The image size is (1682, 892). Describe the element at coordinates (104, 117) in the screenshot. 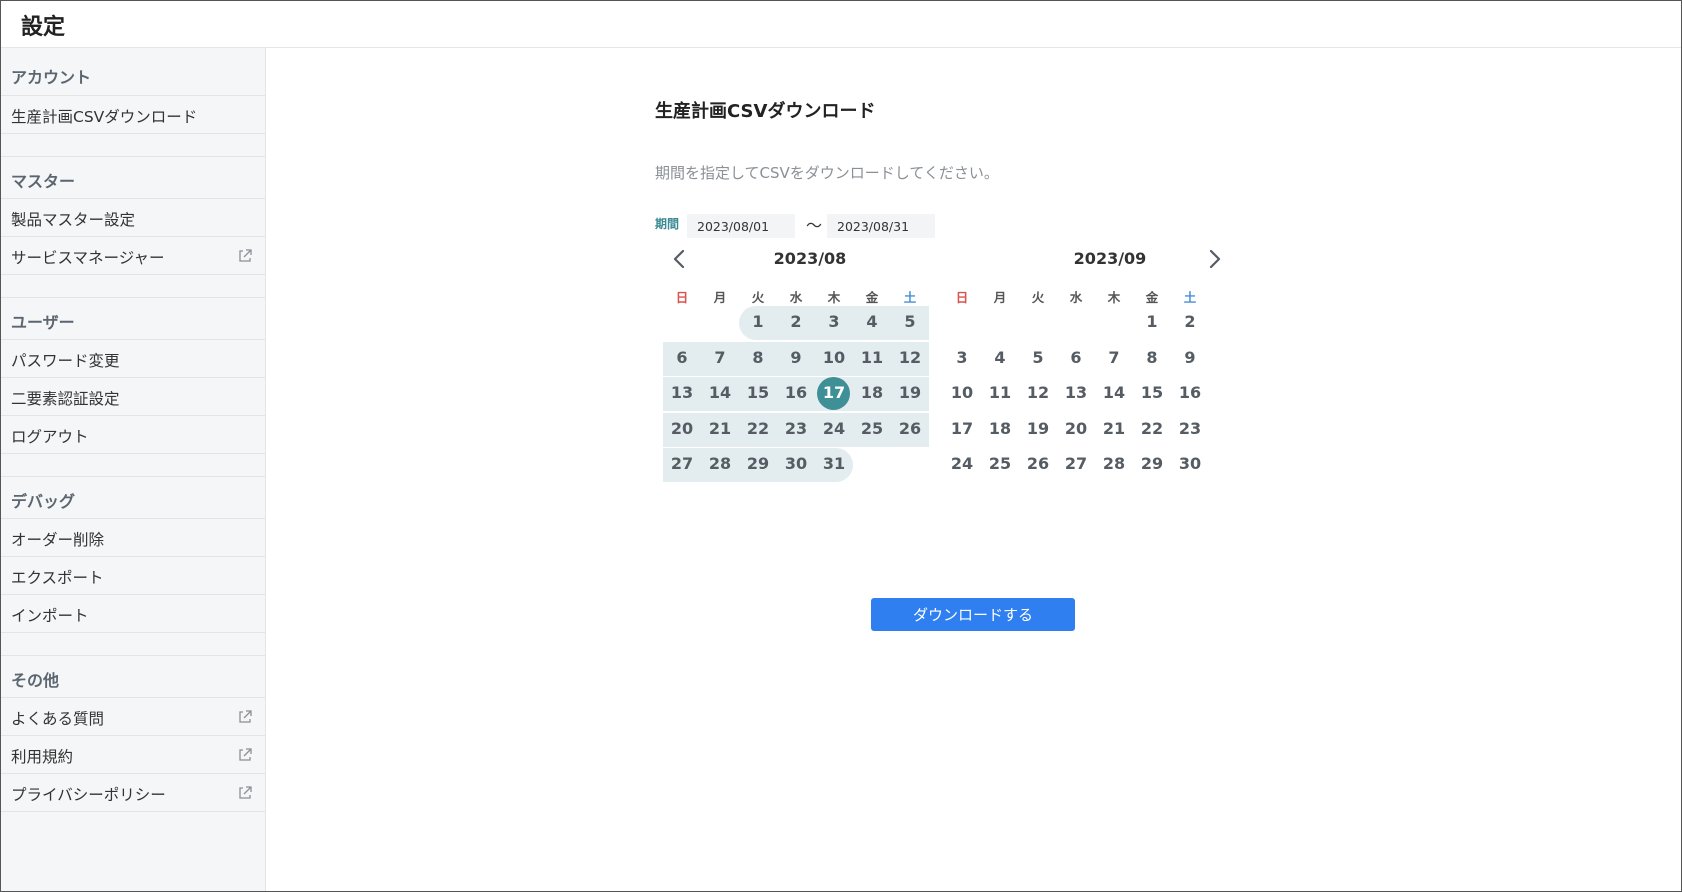

I see `sidebar-item-label: 生産計画CSVダウンロード` at that location.